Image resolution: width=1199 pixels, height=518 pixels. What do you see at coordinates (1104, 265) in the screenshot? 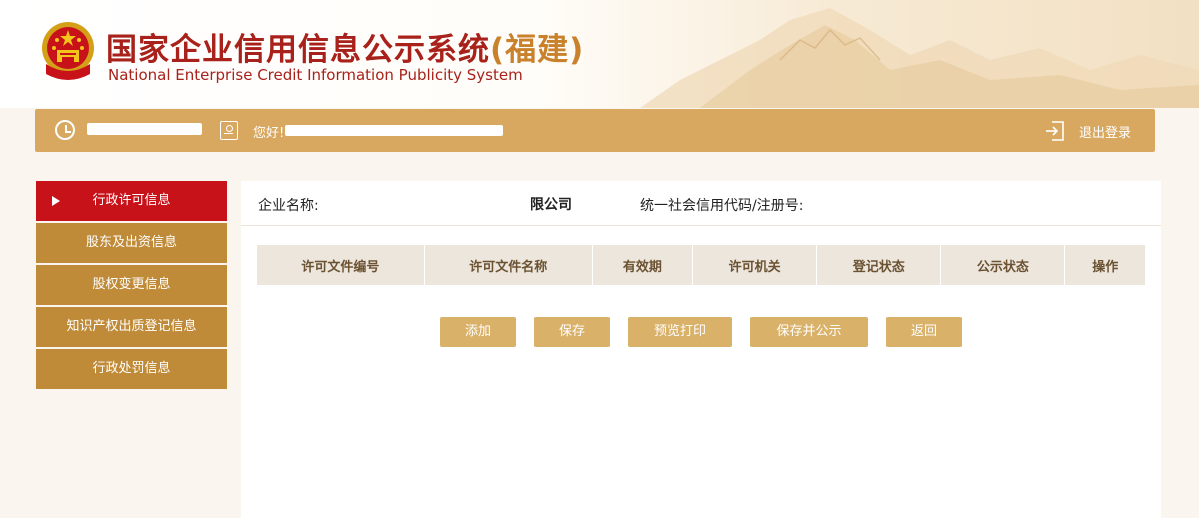
I see `column-header: 操作` at bounding box center [1104, 265].